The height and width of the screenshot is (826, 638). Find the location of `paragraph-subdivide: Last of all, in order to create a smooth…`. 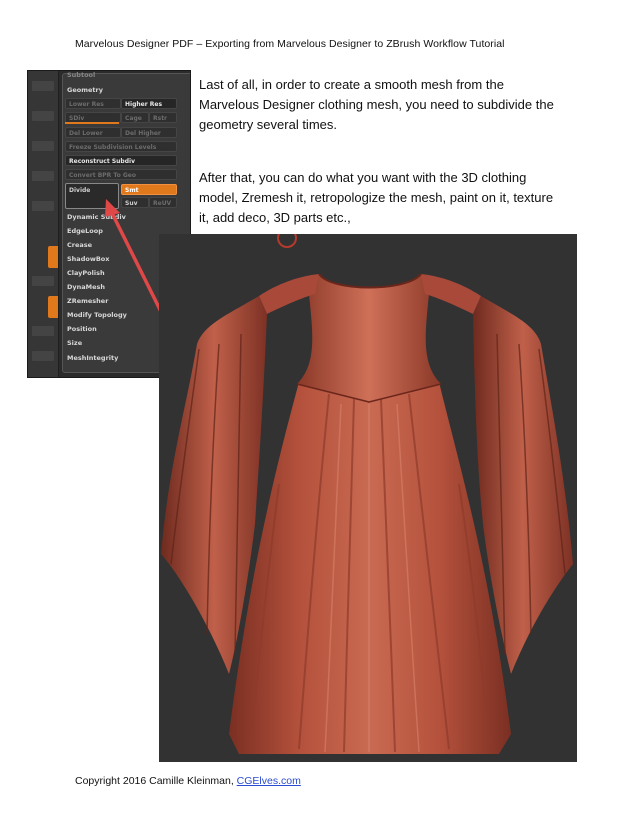

paragraph-subdivide: Last of all, in order to create a smooth… is located at coordinates (376, 104).